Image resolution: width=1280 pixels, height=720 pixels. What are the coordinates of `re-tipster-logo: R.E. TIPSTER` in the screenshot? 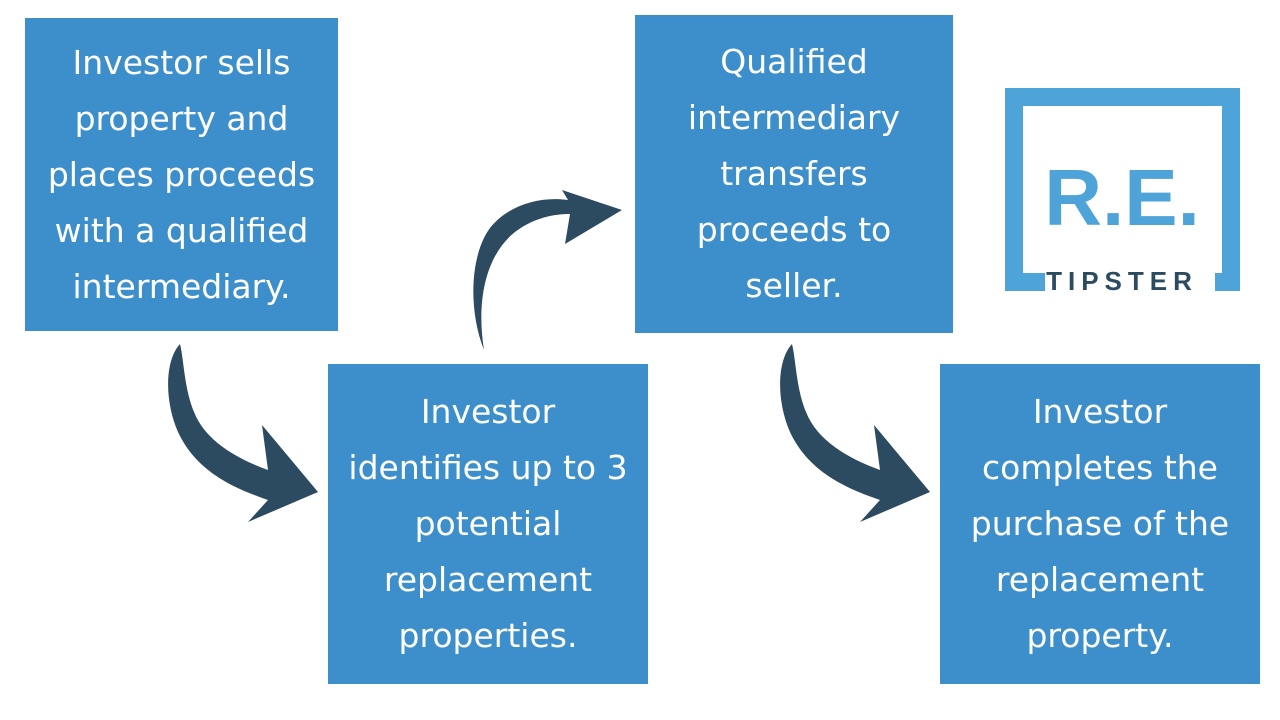 It's located at (1122, 189).